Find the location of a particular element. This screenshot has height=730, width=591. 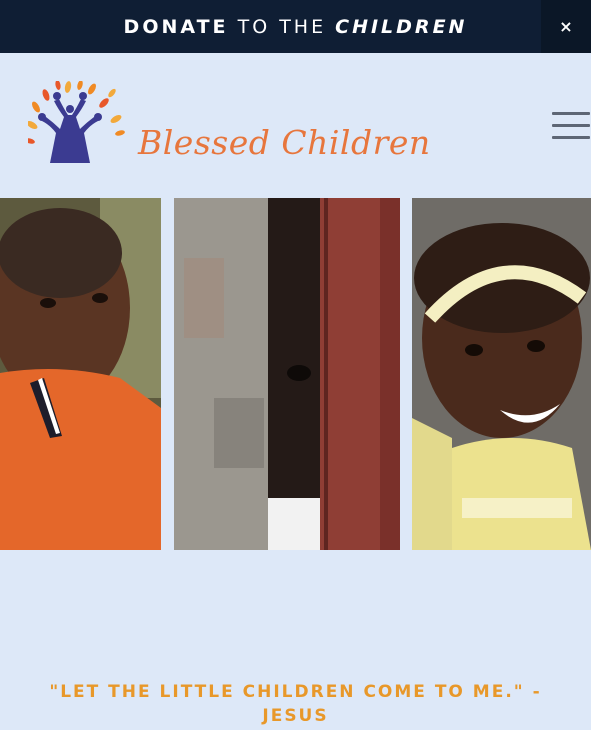

close-banner-button: × is located at coordinates (566, 26).